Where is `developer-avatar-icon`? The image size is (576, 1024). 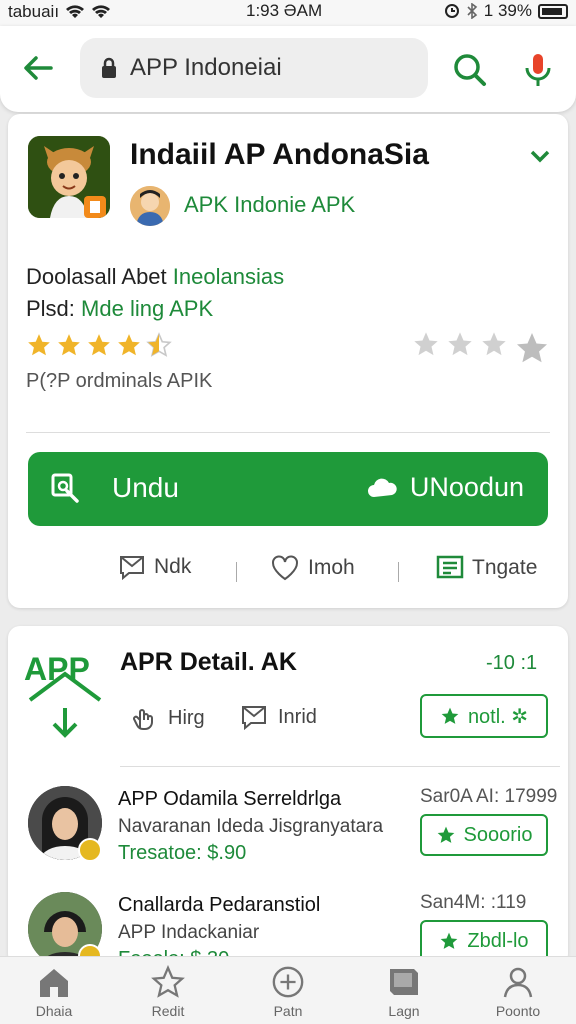 developer-avatar-icon is located at coordinates (150, 206).